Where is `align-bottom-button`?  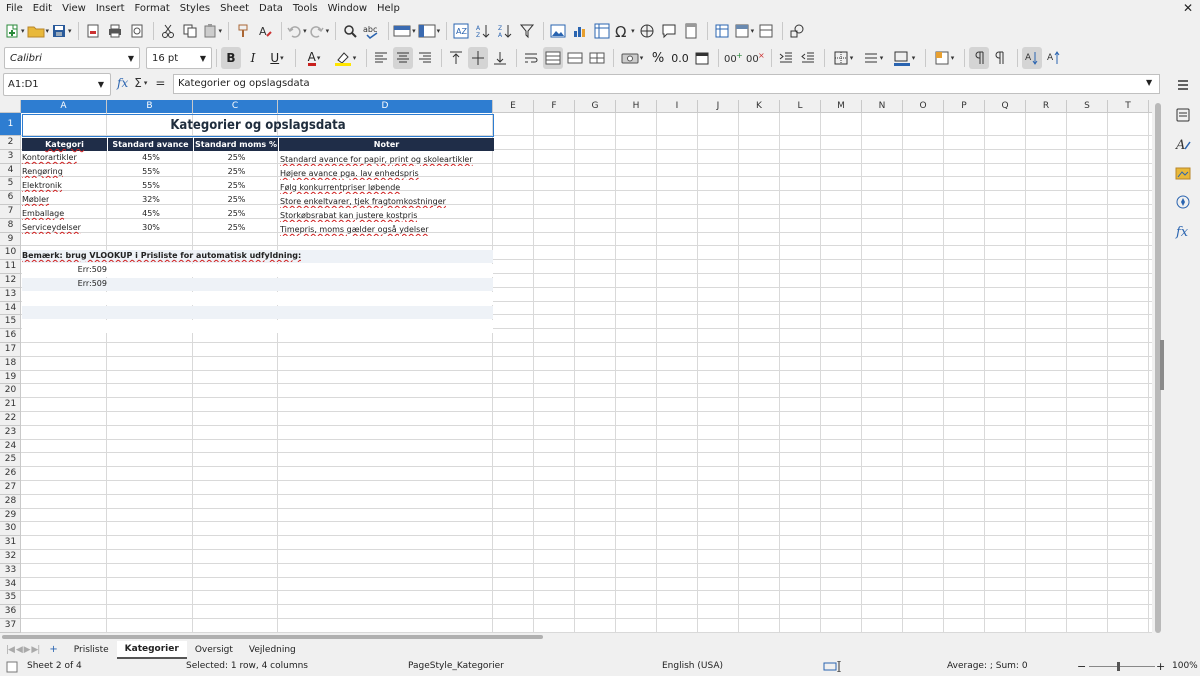 align-bottom-button is located at coordinates (500, 58).